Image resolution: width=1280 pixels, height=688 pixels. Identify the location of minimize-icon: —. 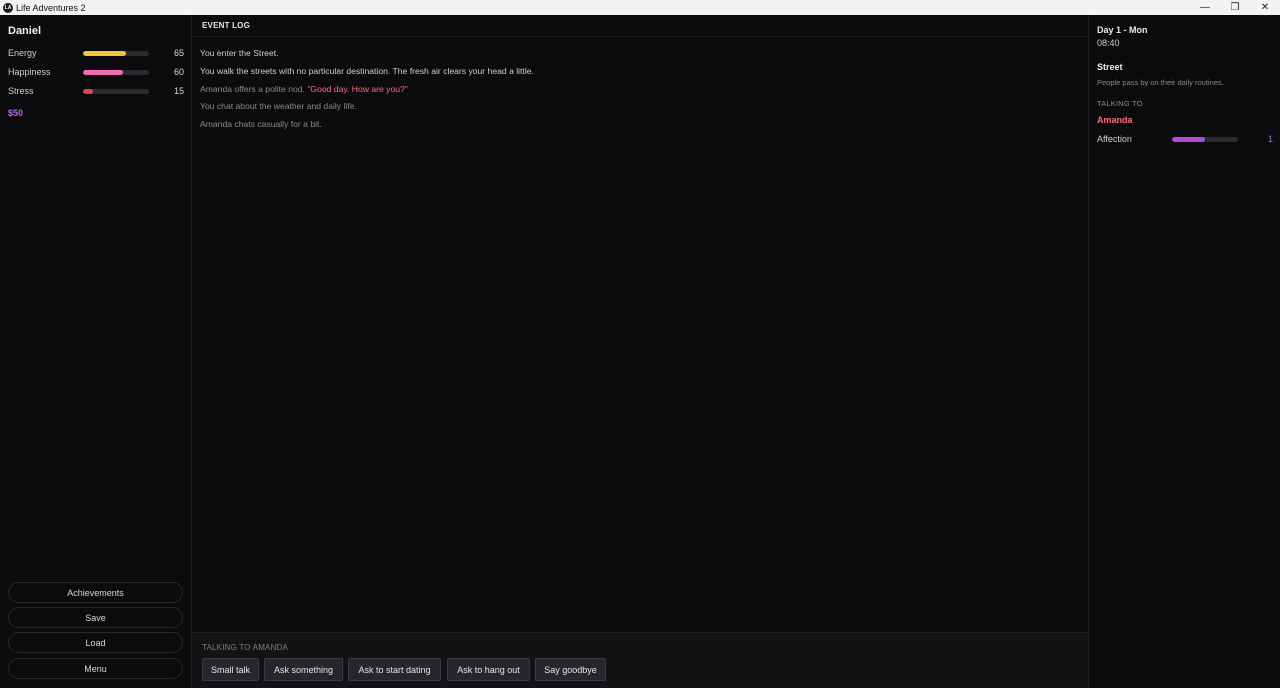
(1205, 7).